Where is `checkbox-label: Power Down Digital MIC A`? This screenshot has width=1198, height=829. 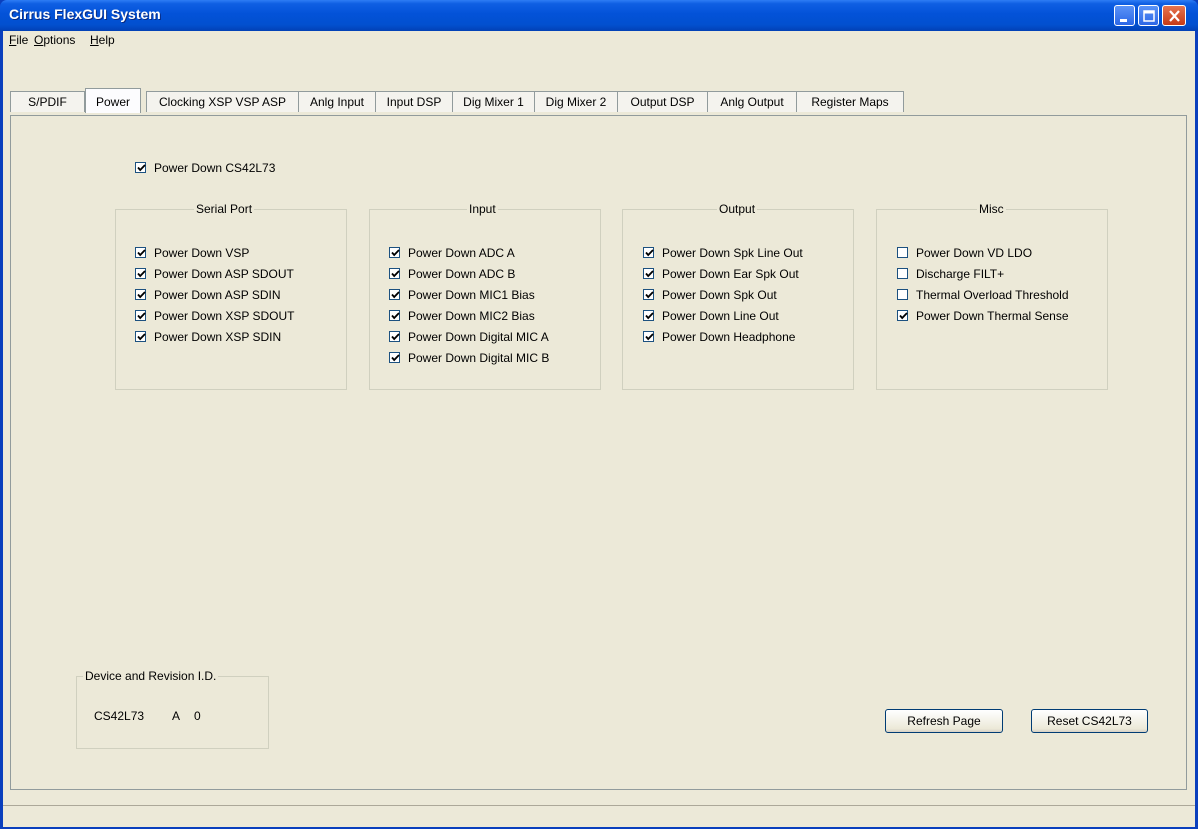
checkbox-label: Power Down Digital MIC A is located at coordinates (478, 337).